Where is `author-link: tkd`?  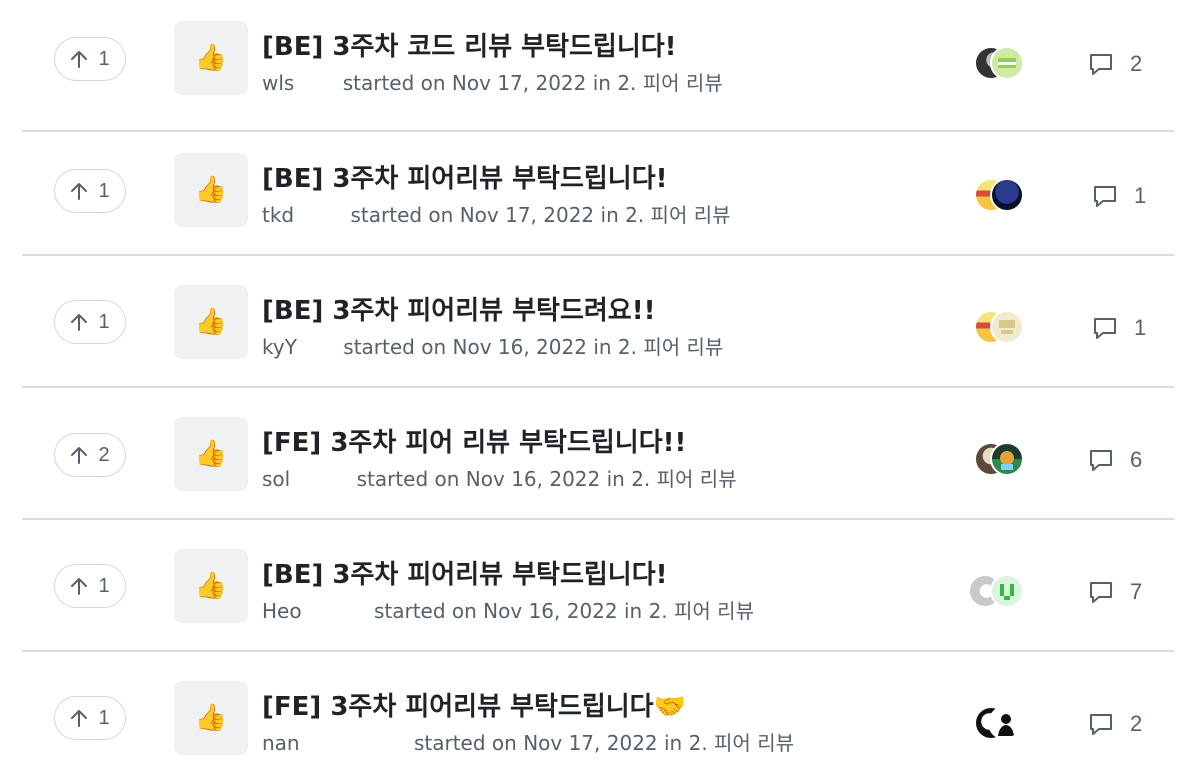 author-link: tkd is located at coordinates (278, 215).